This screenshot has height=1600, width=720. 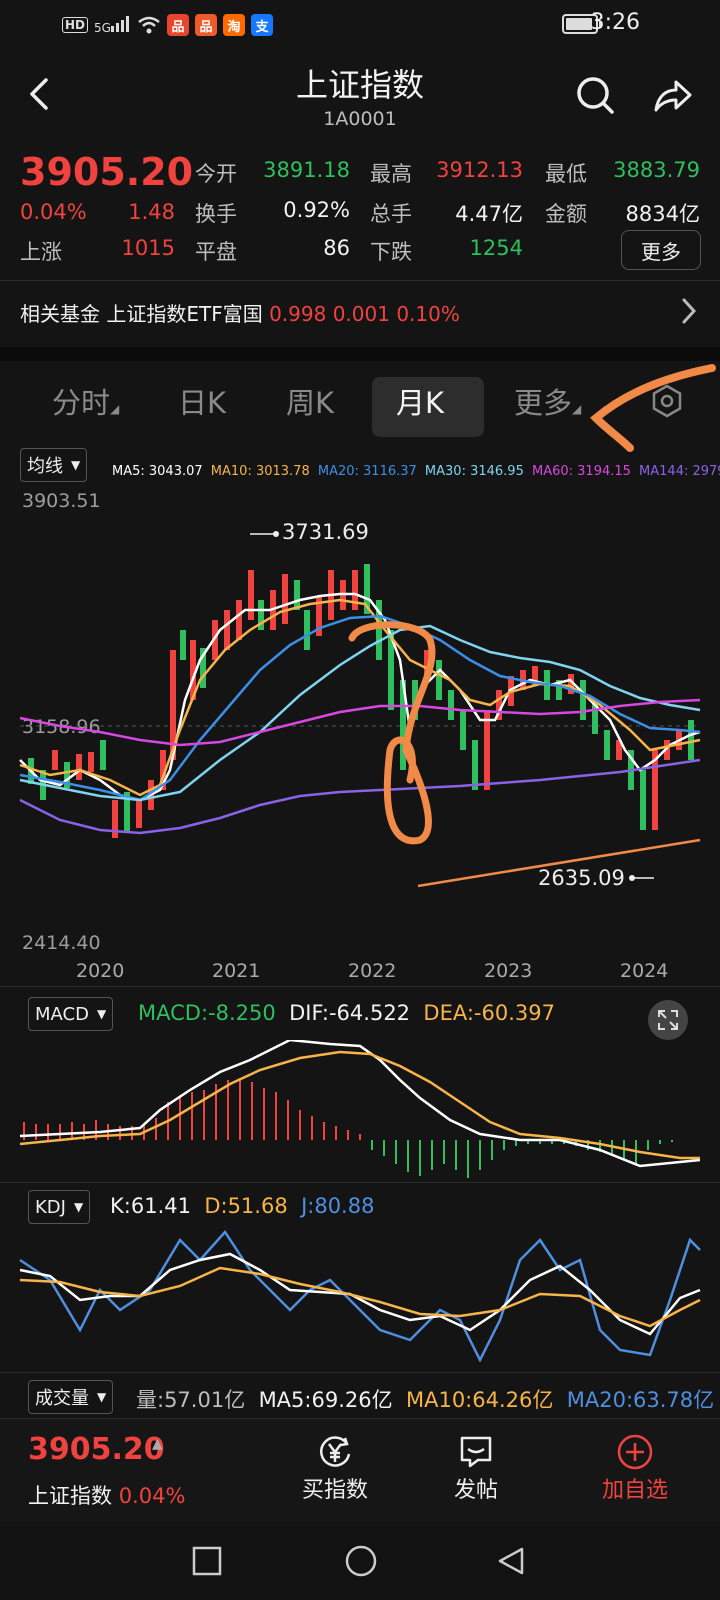 I want to click on up-label: 上涨, so click(x=41, y=252).